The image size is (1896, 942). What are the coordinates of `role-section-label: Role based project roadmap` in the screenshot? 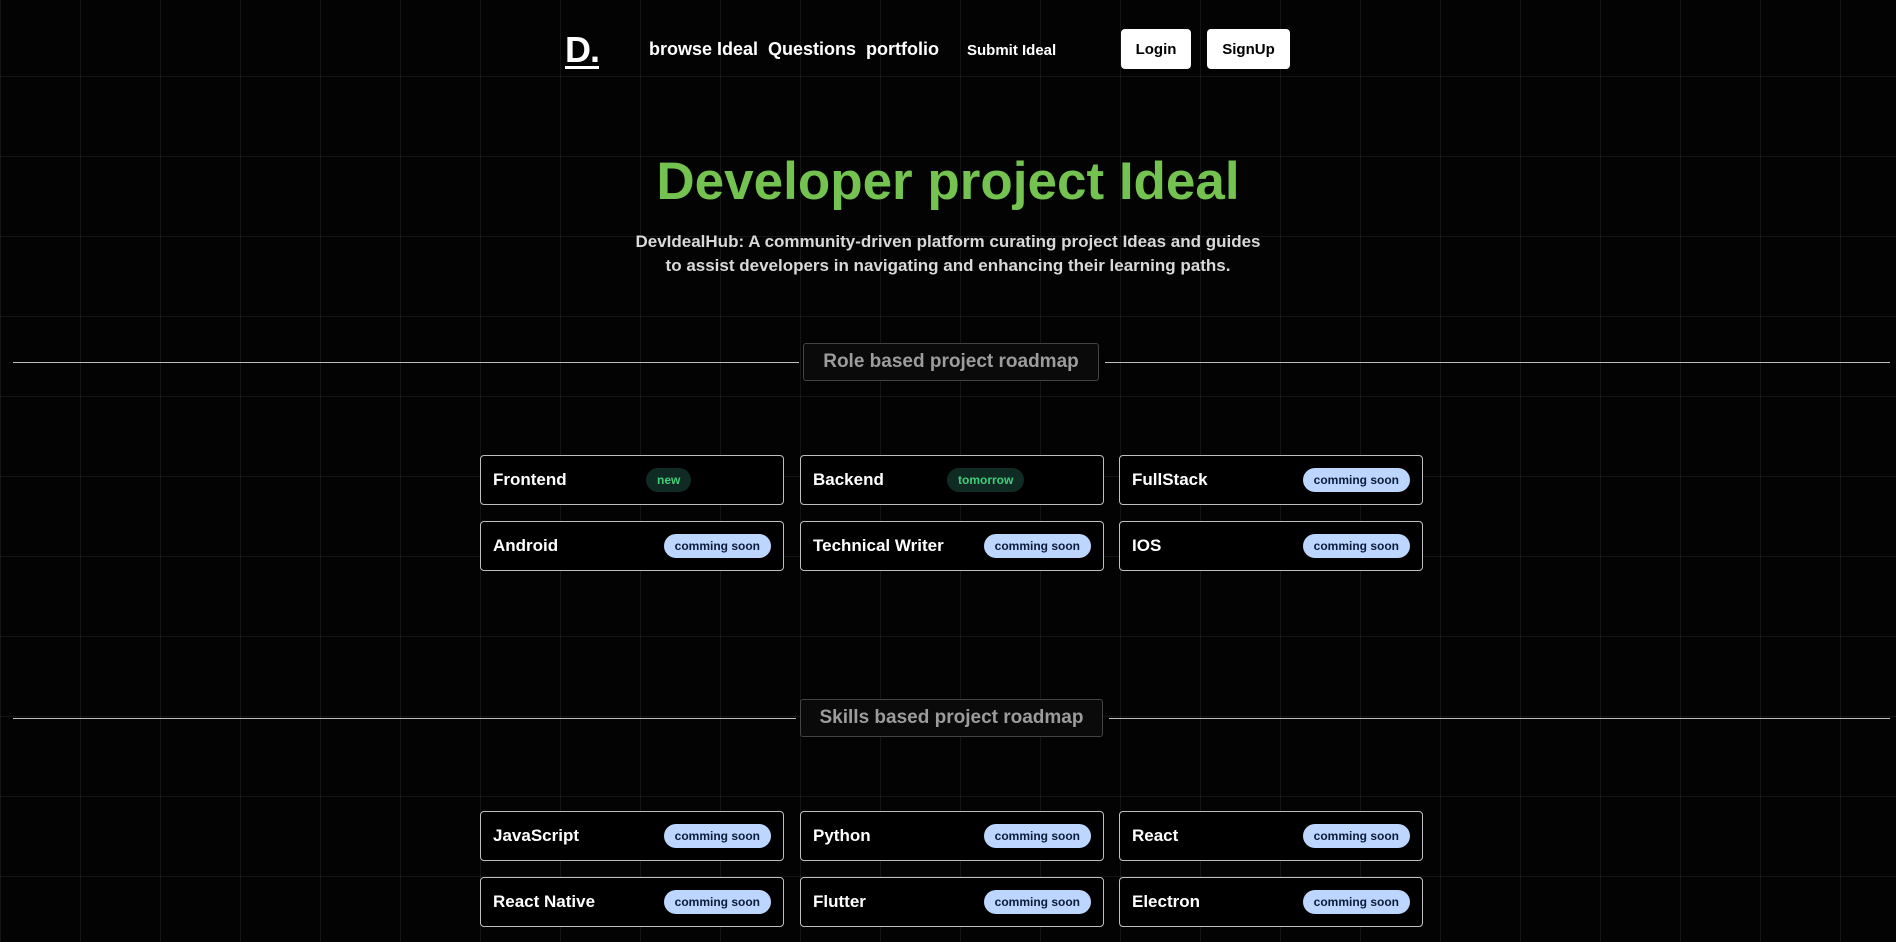 It's located at (951, 362).